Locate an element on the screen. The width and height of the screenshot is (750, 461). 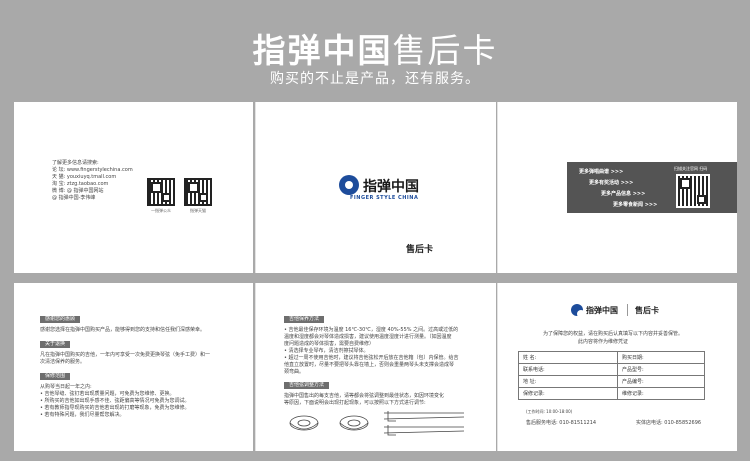
section-heading: 感谢您的惠顾 is located at coordinates (60, 319).